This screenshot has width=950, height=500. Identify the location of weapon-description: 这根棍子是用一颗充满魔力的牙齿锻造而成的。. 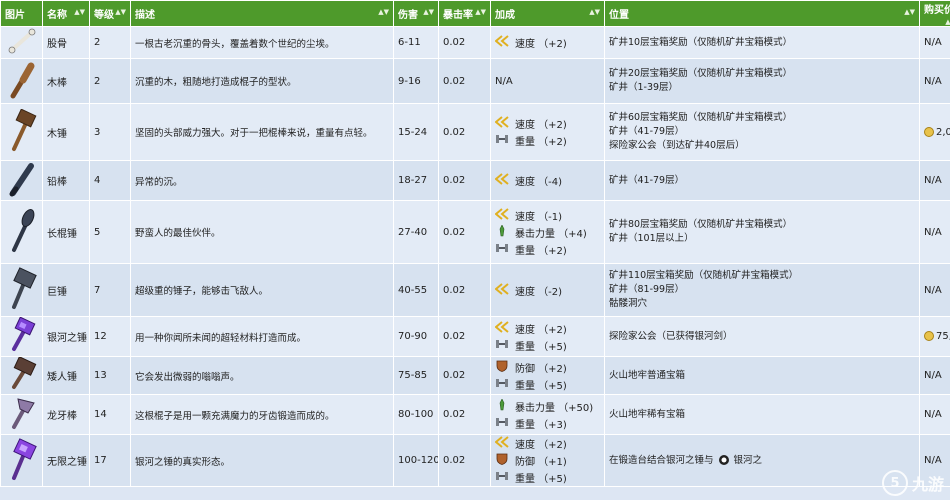
(262, 414).